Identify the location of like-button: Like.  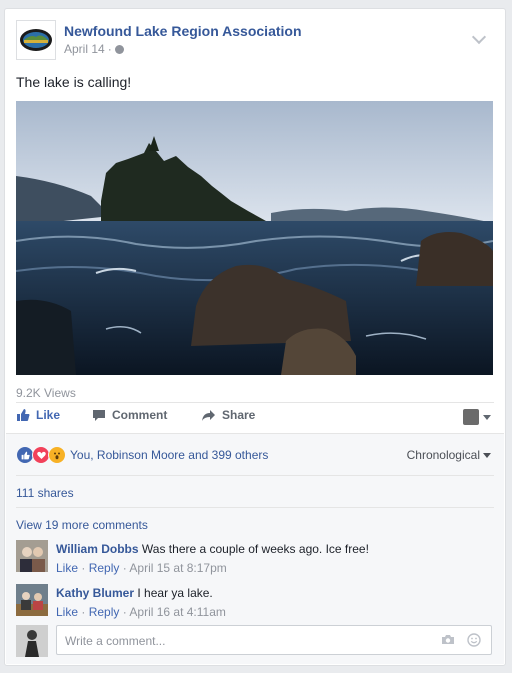
(38, 415).